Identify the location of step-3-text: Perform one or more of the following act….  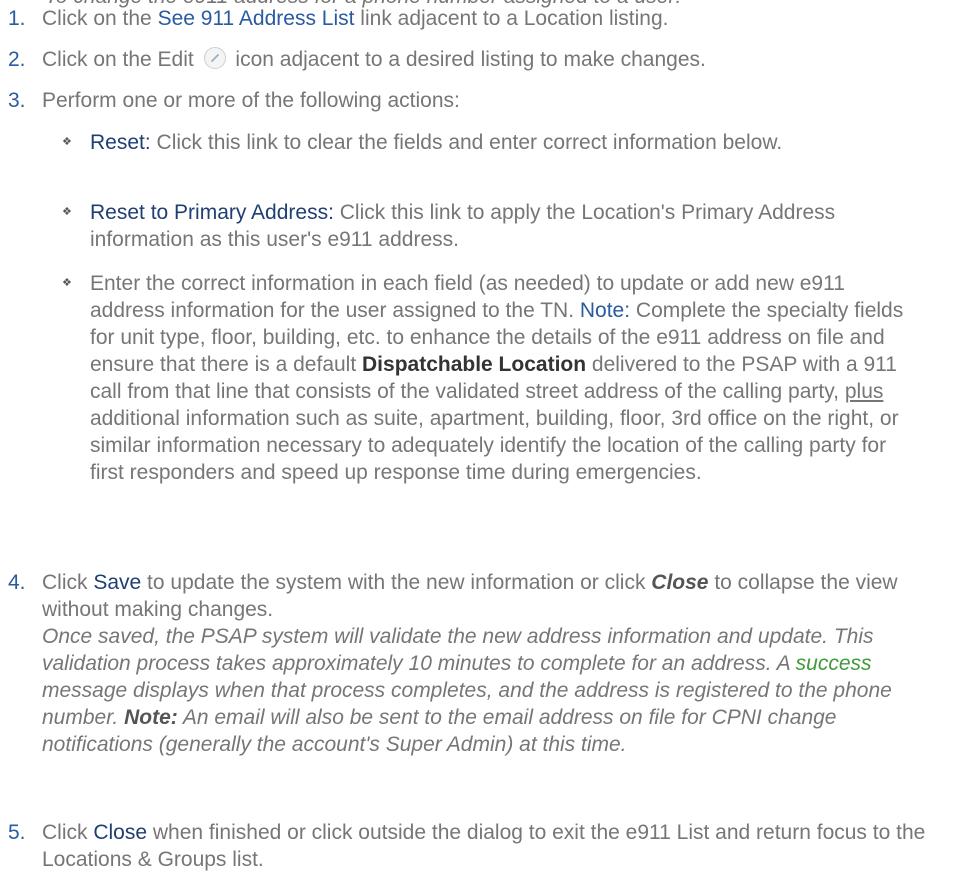
(251, 100).